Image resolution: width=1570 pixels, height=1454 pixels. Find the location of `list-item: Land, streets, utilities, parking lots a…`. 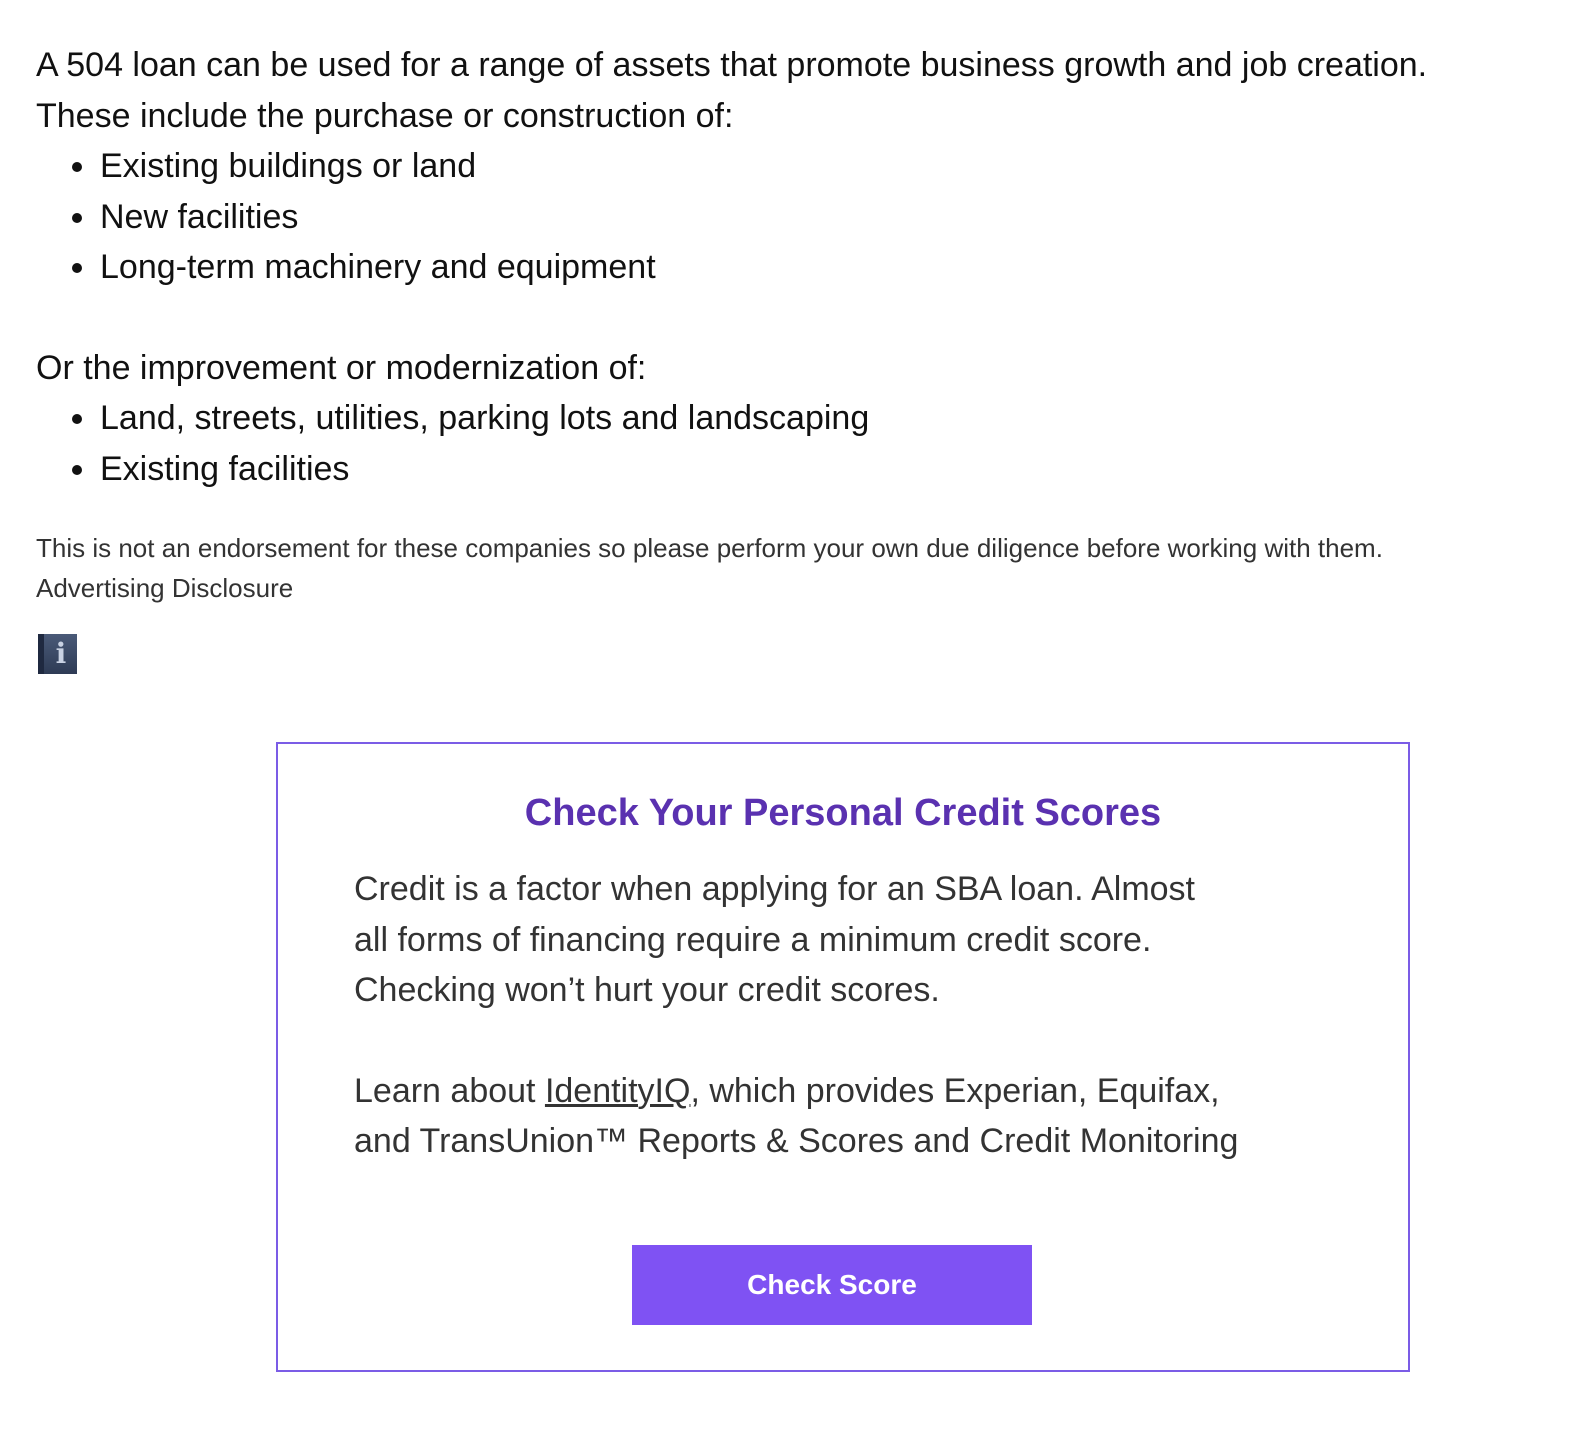

list-item: Land, streets, utilities, parking lots a… is located at coordinates (819, 418).